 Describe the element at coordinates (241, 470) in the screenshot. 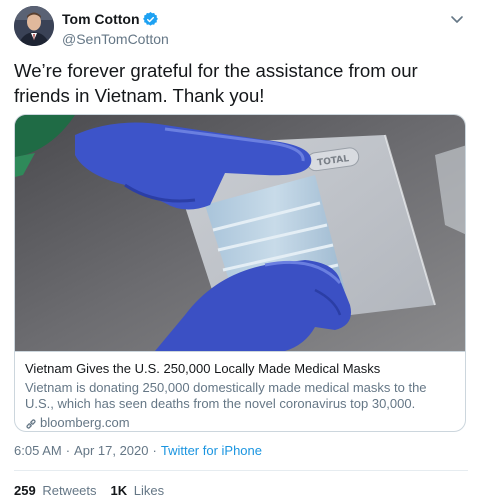

I see `divider` at that location.